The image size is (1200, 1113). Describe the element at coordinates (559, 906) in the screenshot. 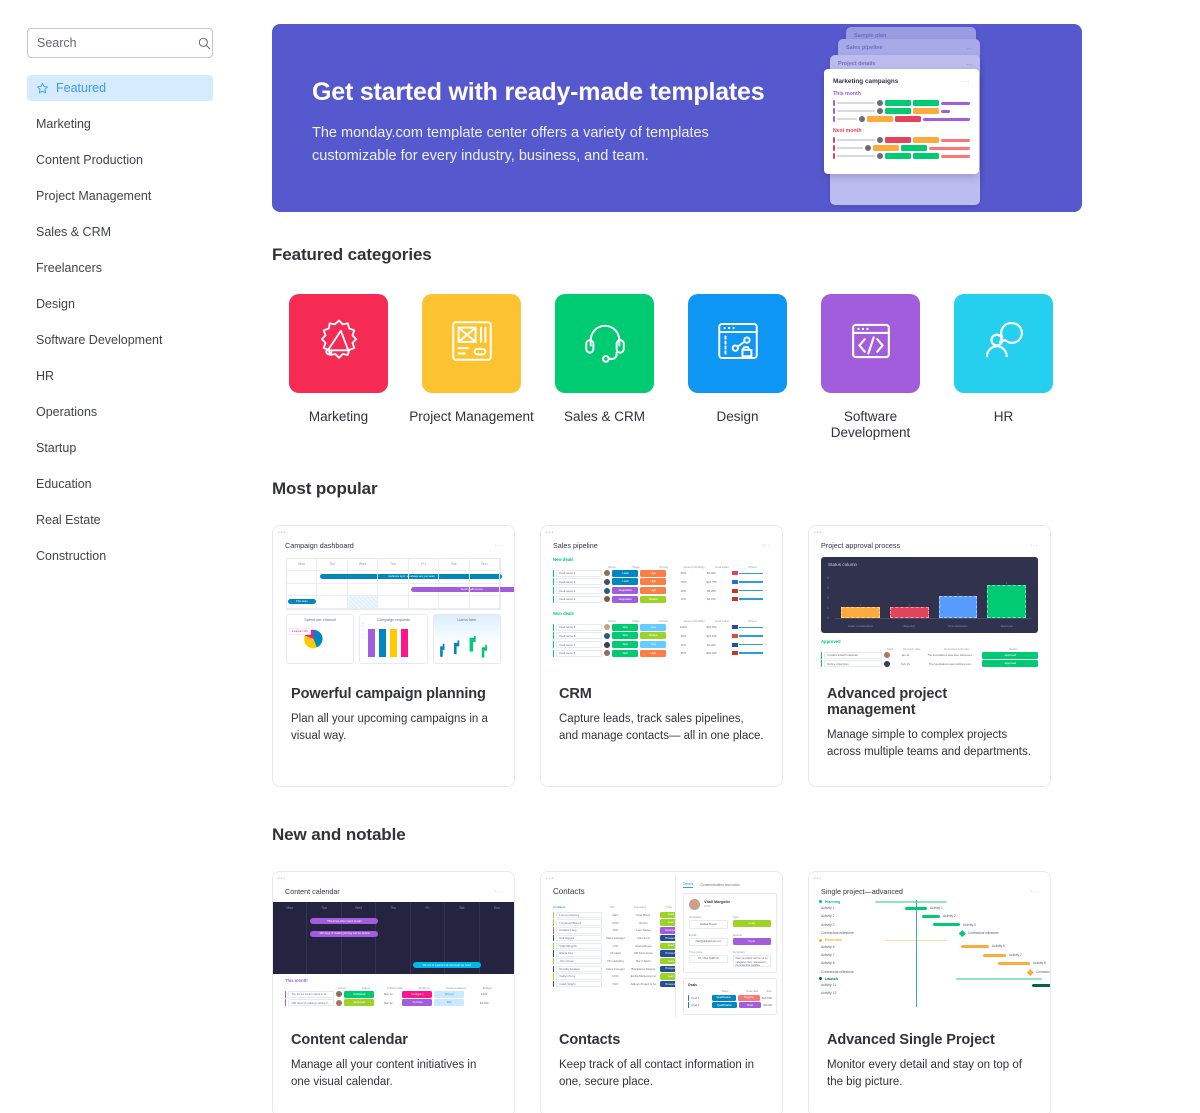

I see `group-title: Contacts` at that location.